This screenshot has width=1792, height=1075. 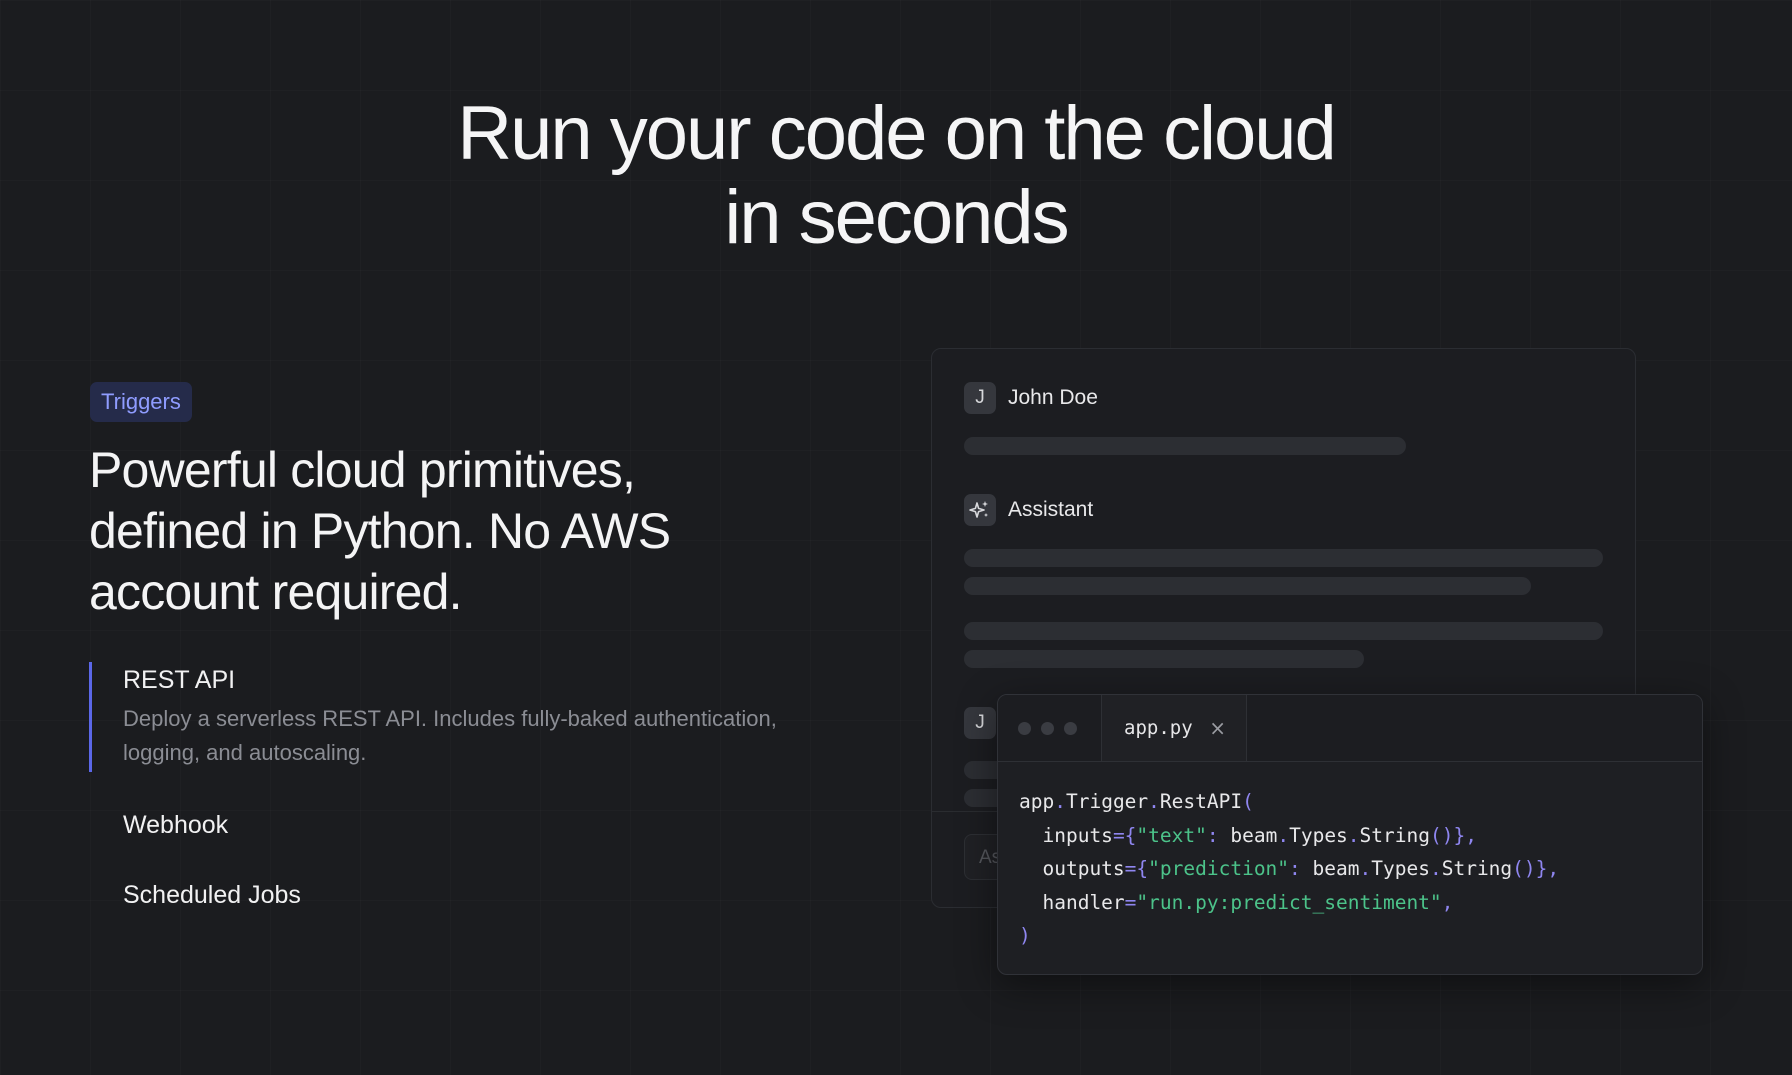 I want to click on feature-item-webhook: Webhook, so click(x=469, y=825).